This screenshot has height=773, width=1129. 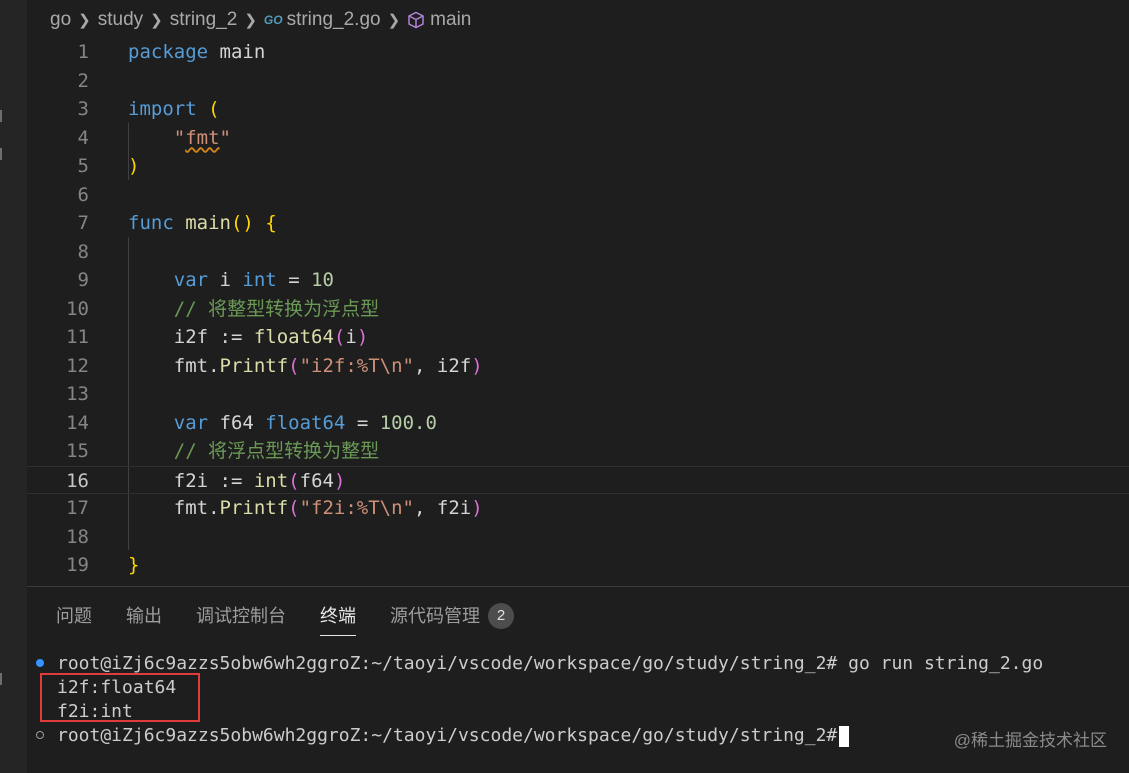 What do you see at coordinates (162, 109) in the screenshot?
I see `code-token: import` at bounding box center [162, 109].